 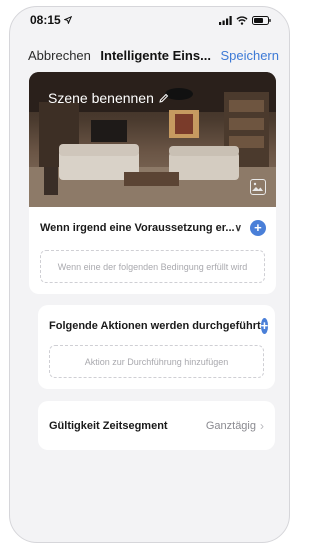 What do you see at coordinates (45, 20) in the screenshot?
I see `status-time: 08:15` at bounding box center [45, 20].